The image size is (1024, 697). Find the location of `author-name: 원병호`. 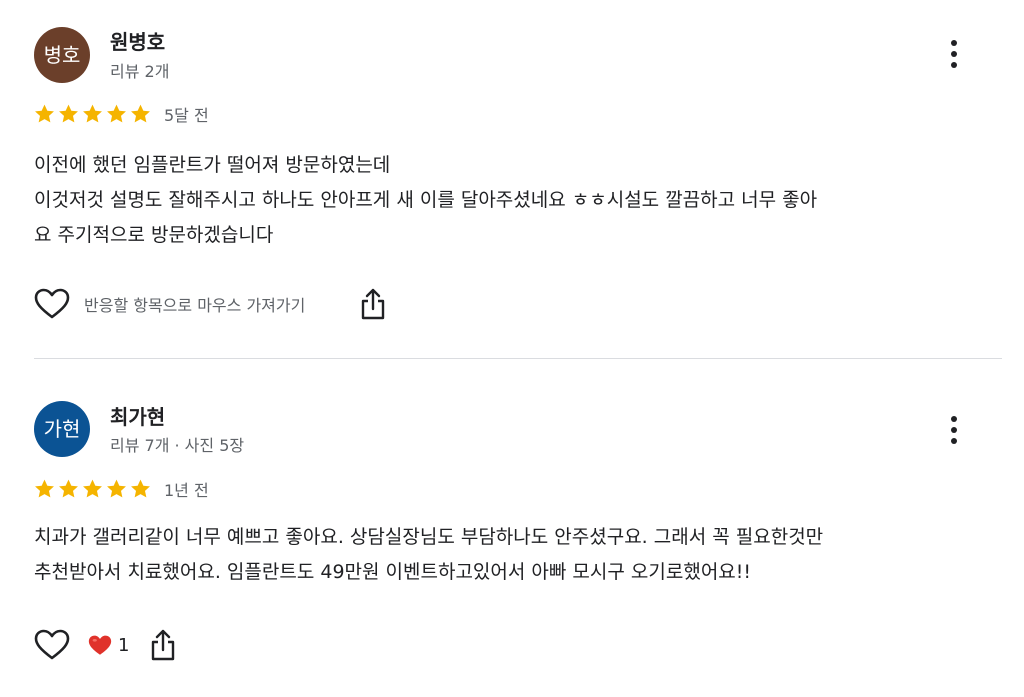

author-name: 원병호 is located at coordinates (137, 40).